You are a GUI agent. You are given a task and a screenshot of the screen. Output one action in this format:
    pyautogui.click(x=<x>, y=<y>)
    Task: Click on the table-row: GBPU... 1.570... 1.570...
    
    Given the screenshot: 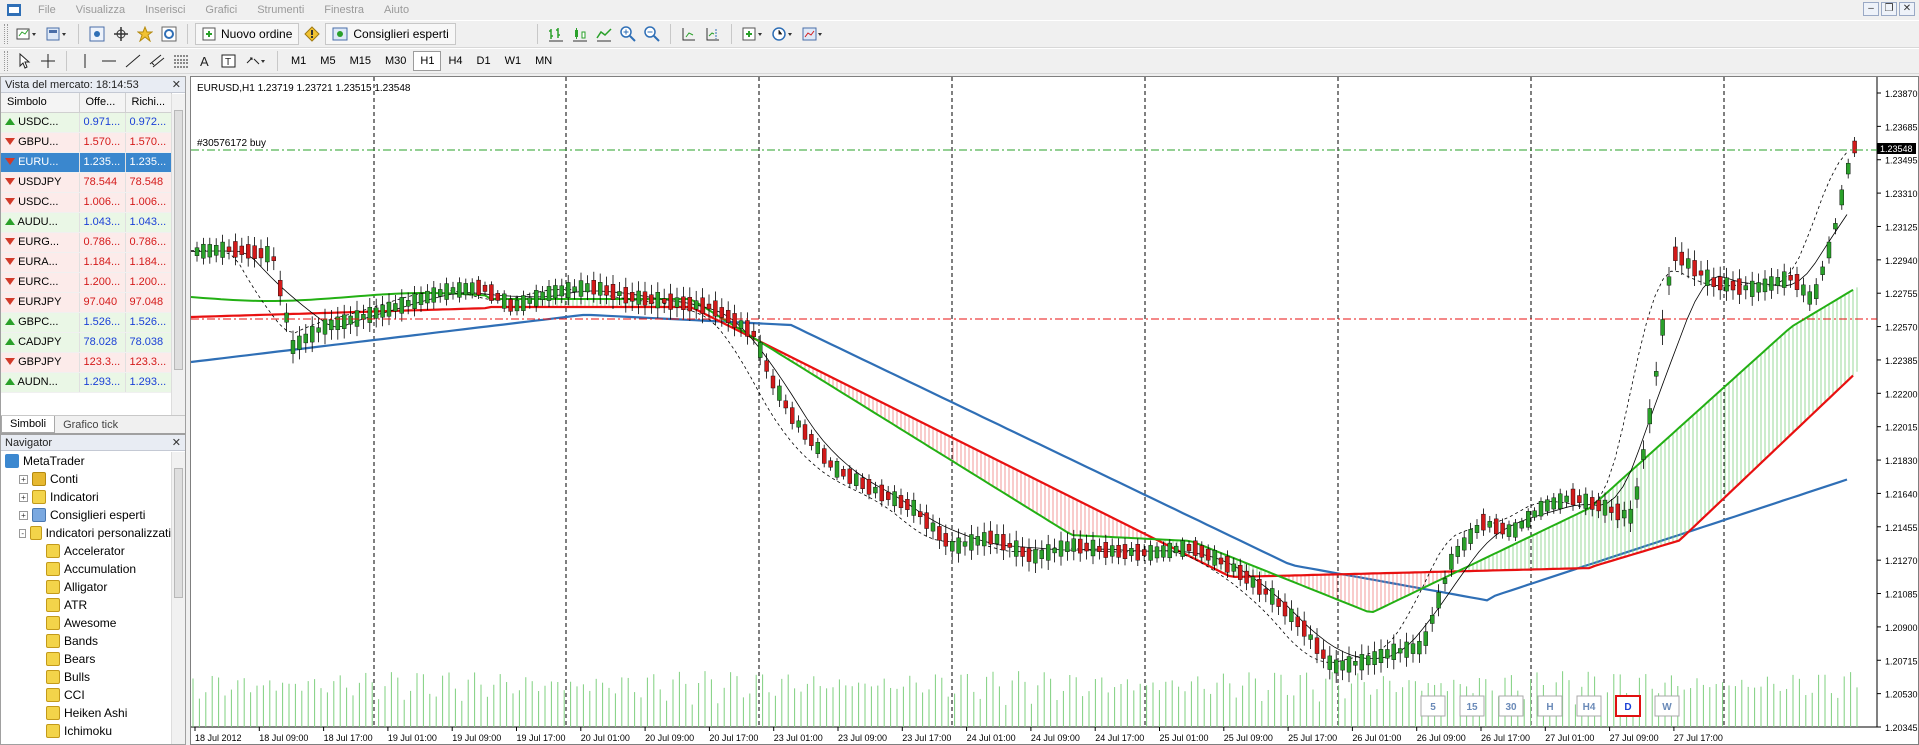 What is the action you would take?
    pyautogui.click(x=86, y=142)
    